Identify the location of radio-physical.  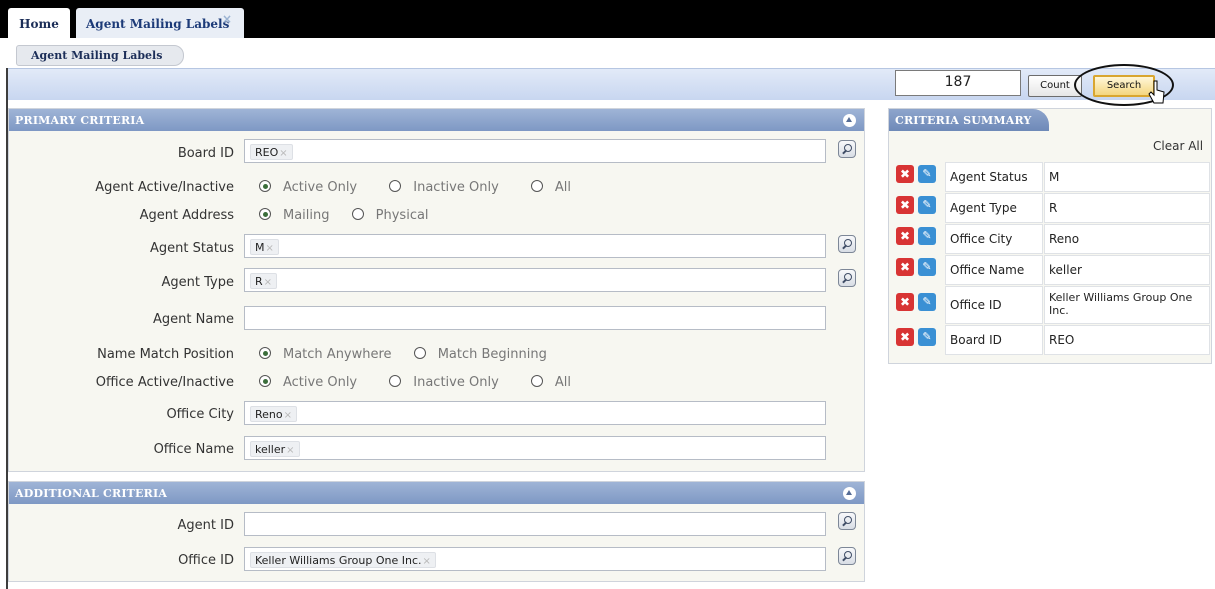
(357, 214).